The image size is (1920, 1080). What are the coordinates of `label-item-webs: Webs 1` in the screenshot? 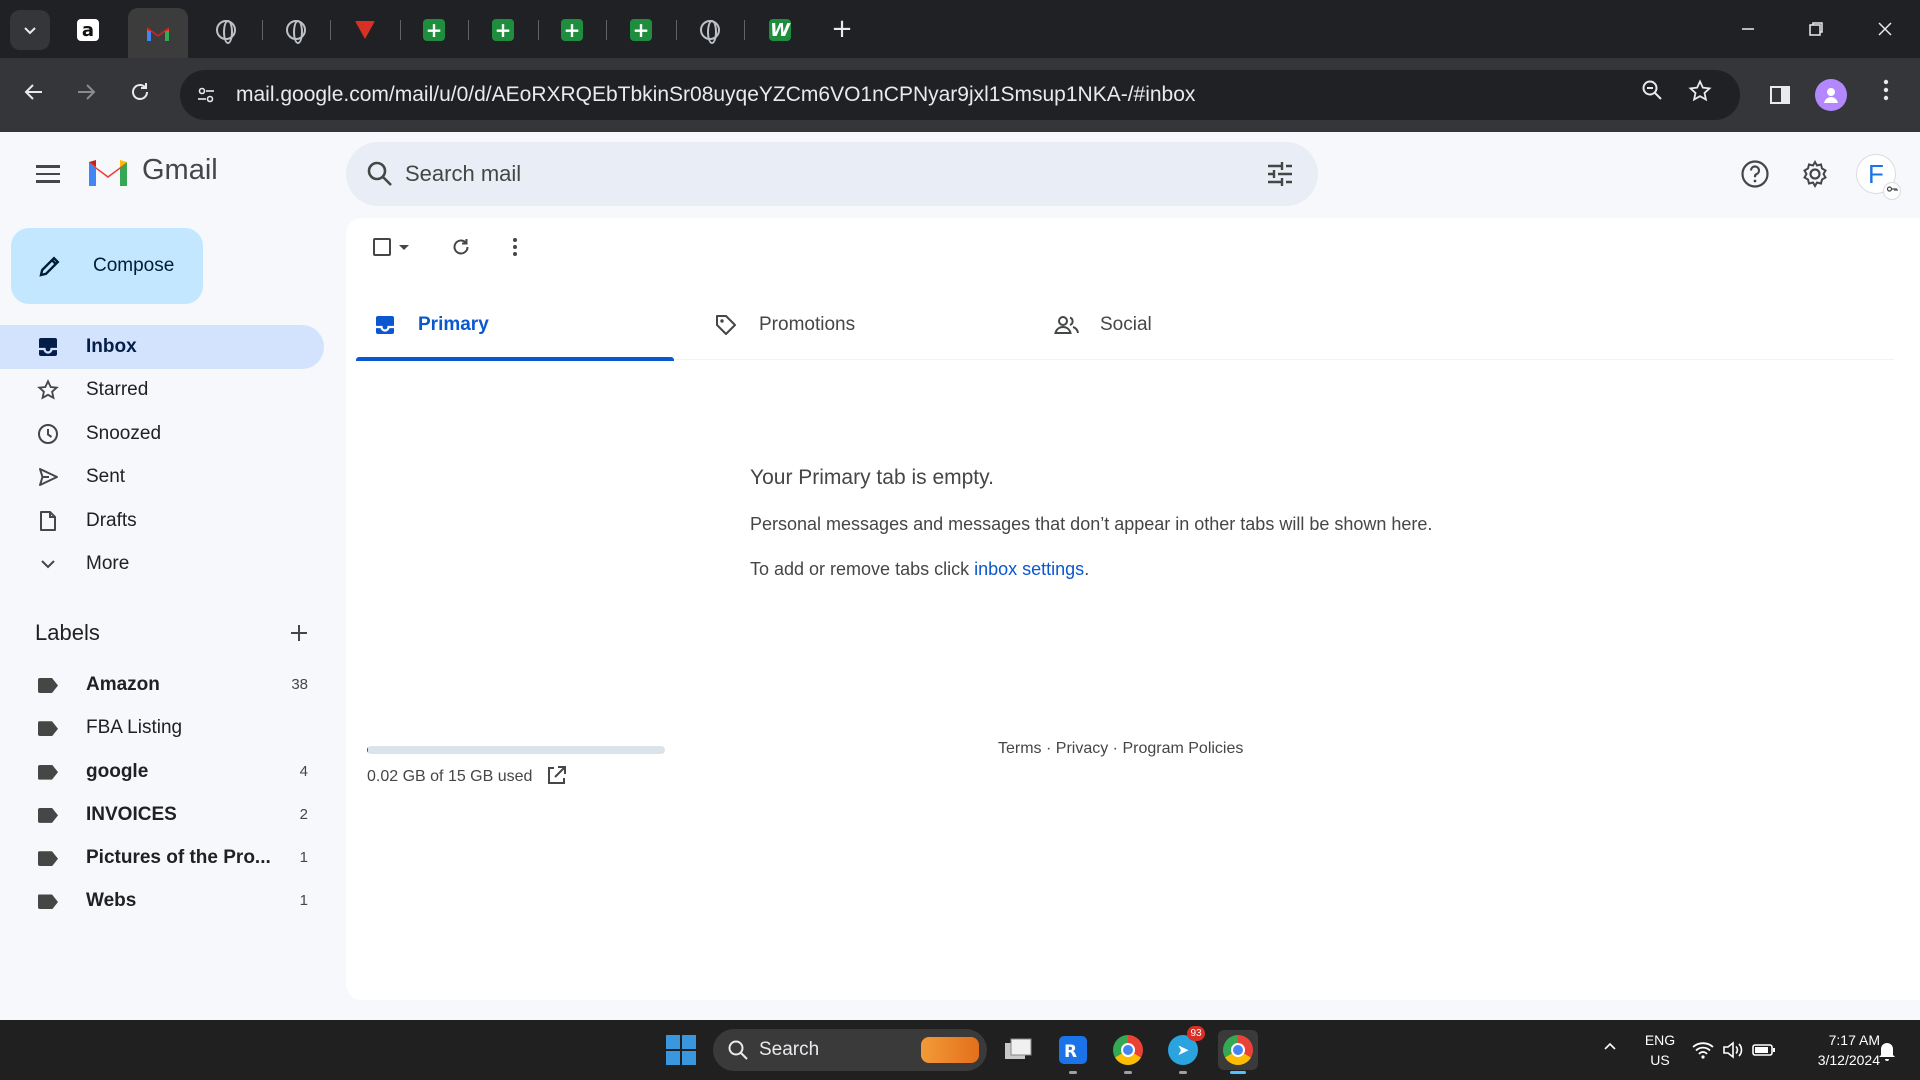 It's located at (162, 901).